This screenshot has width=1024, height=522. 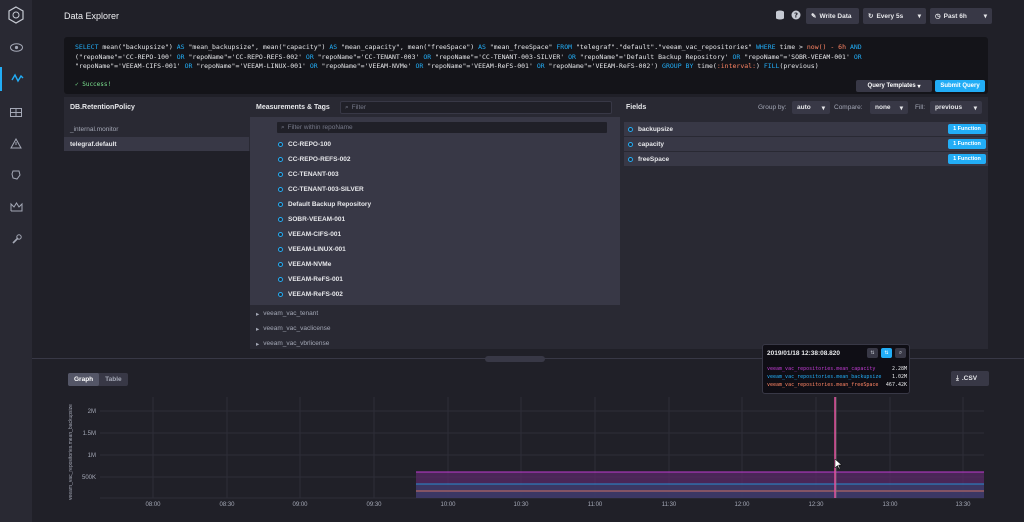 What do you see at coordinates (956, 107) in the screenshot?
I see `fill-dropdown: previous ▾` at bounding box center [956, 107].